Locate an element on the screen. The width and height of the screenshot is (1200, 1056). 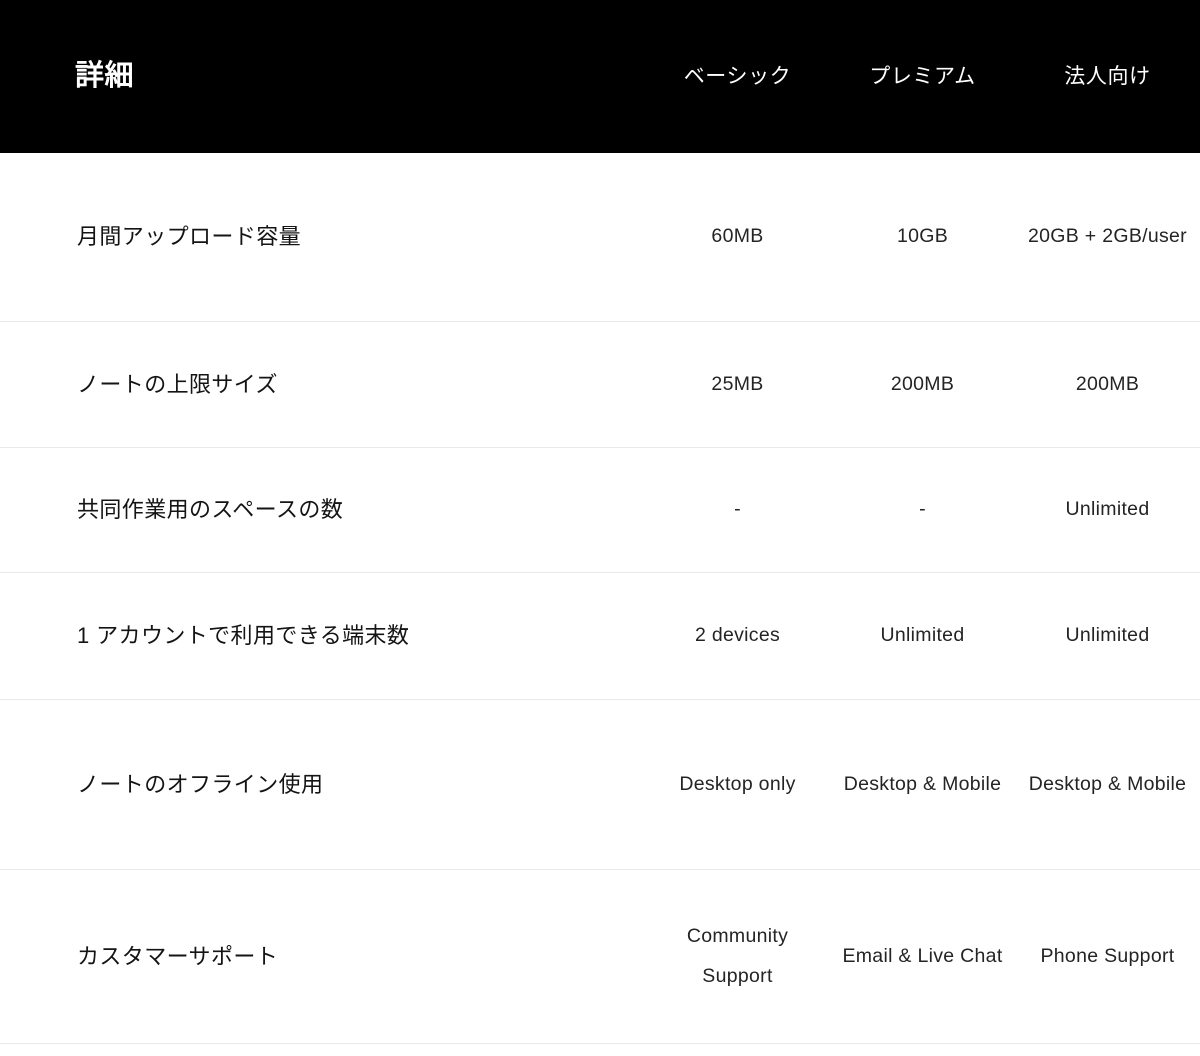
feature-label: 共同作業用のスペースの数 is located at coordinates (210, 510).